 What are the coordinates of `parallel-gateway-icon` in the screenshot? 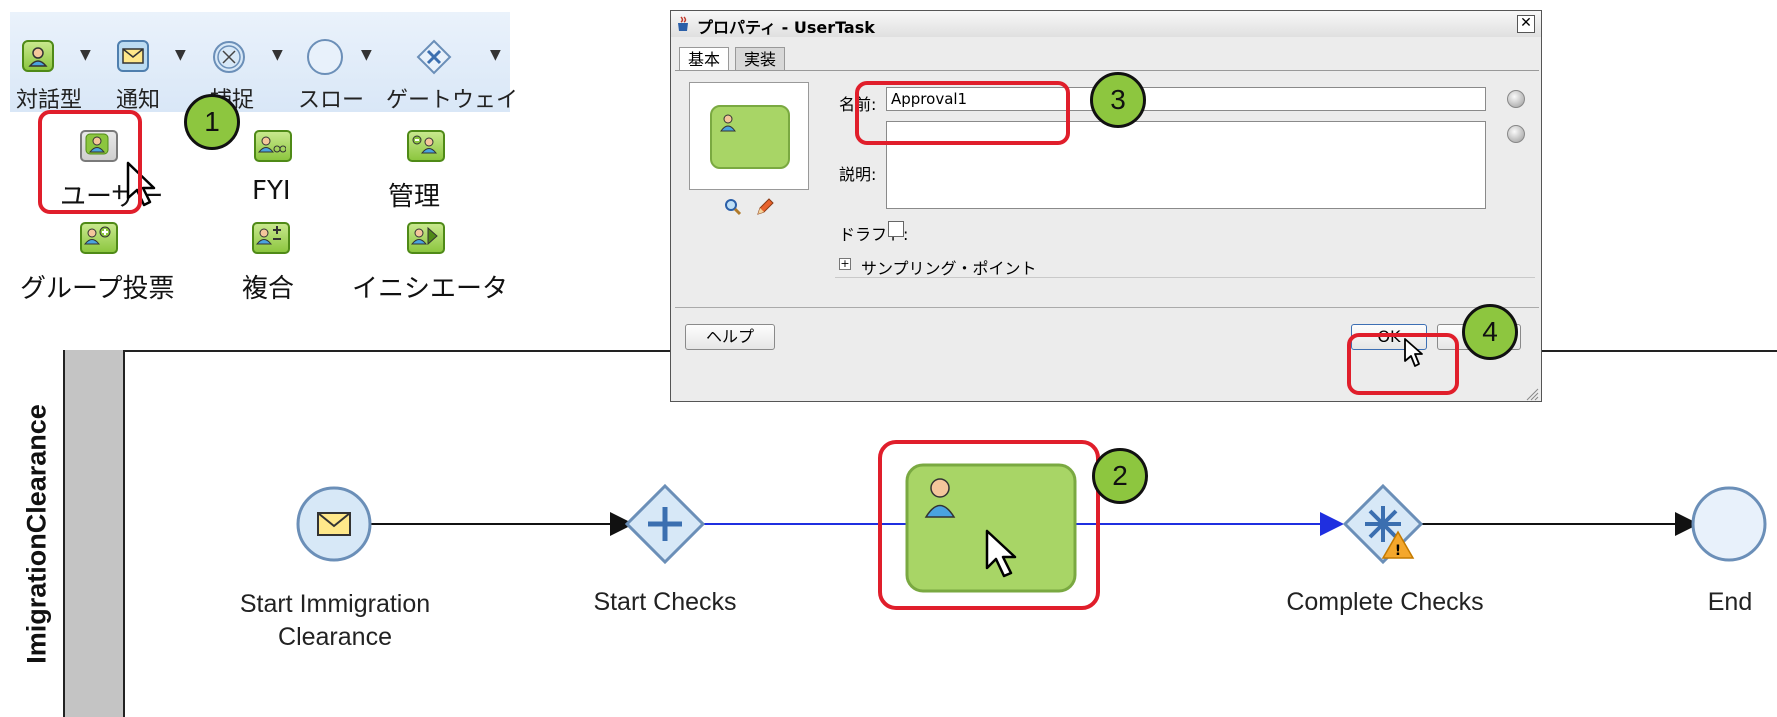 It's located at (665, 524).